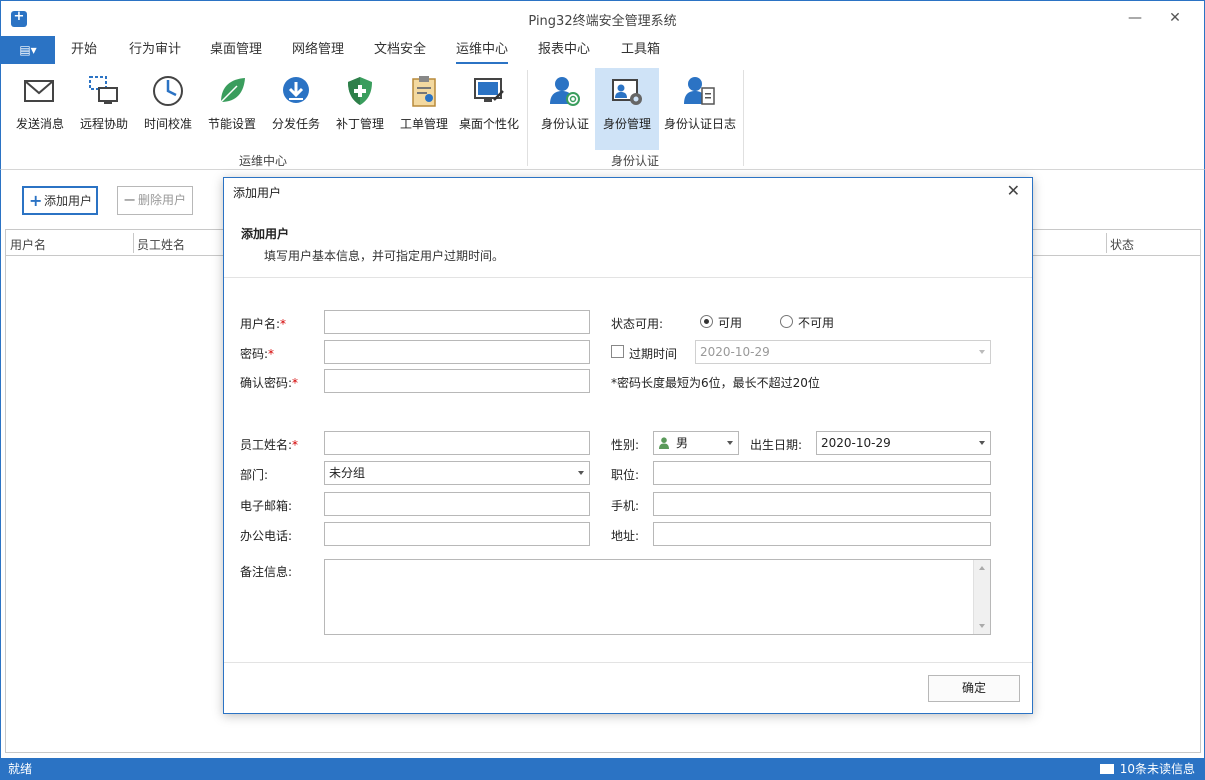 This screenshot has height=780, width=1205. Describe the element at coordinates (700, 109) in the screenshot. I see `identity-auth-log-button: 身份认证日志` at that location.